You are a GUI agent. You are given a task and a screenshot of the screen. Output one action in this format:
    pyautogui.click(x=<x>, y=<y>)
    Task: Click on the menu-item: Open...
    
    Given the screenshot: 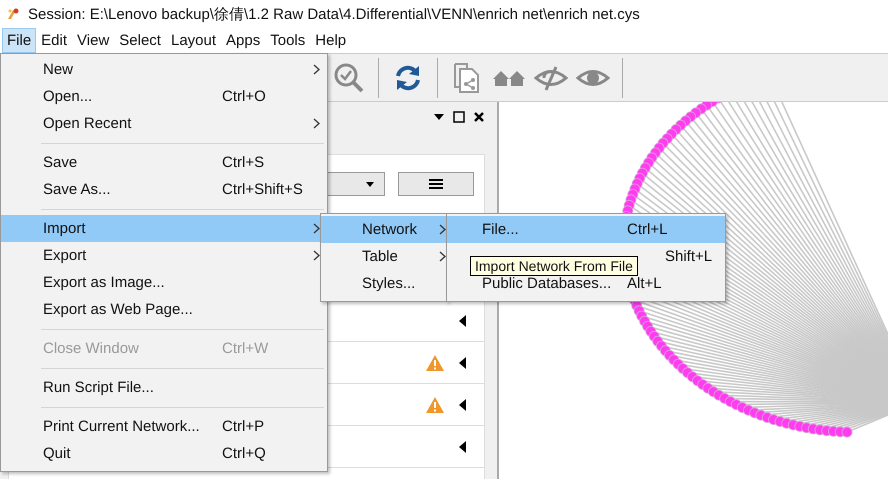 What is the action you would take?
    pyautogui.click(x=132, y=96)
    